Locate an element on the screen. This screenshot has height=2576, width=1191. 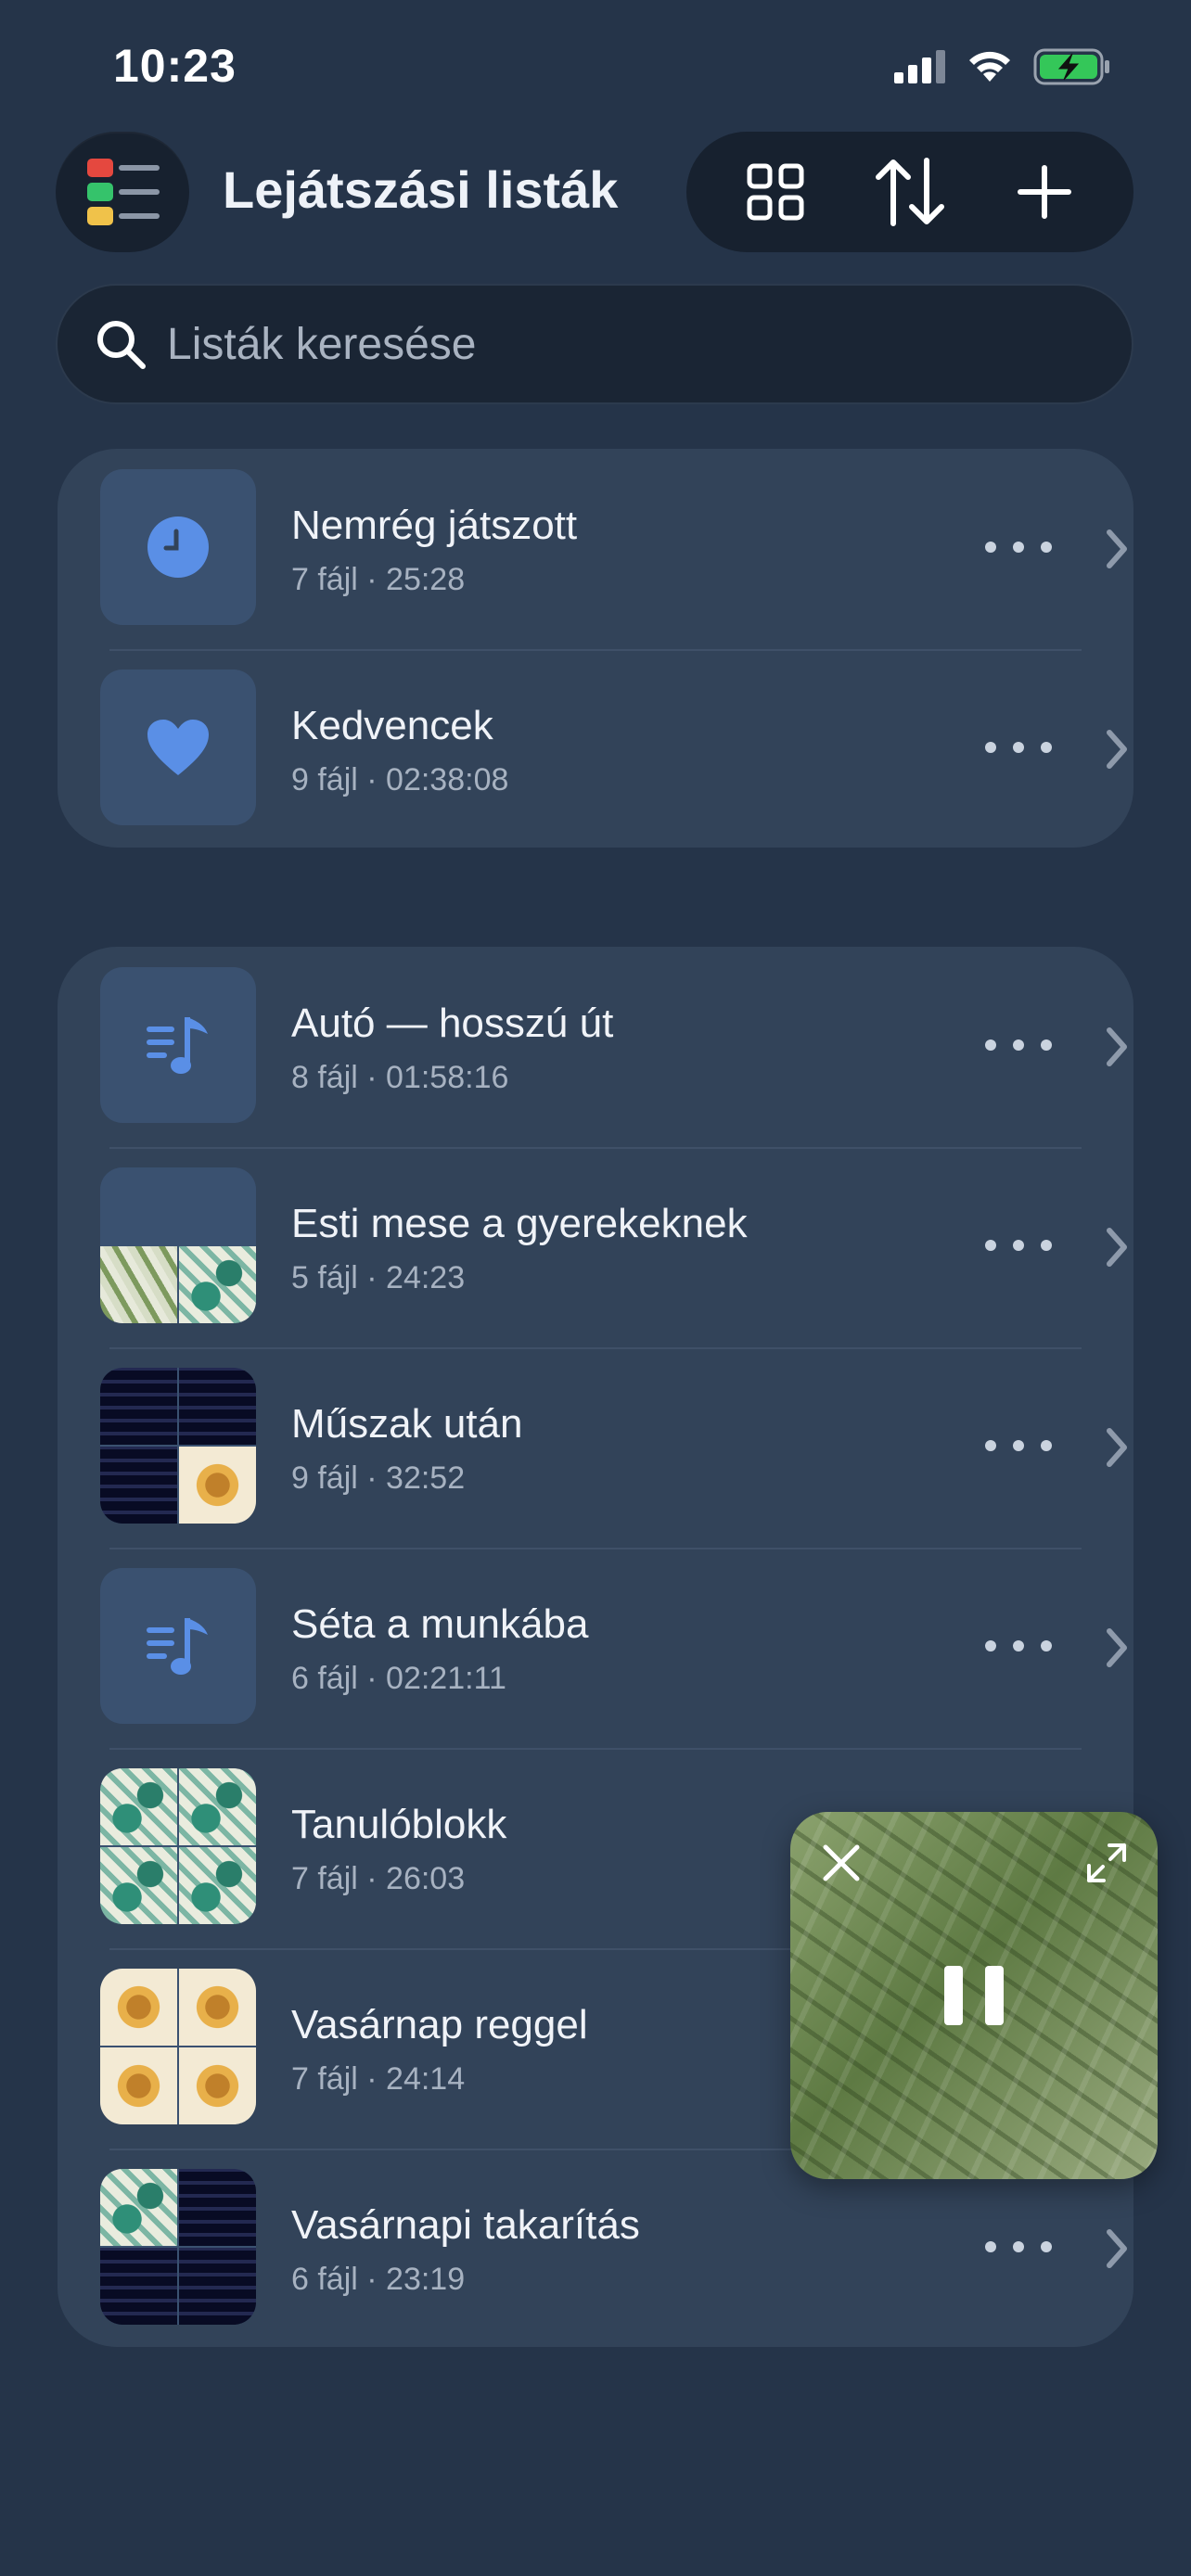
list-title: Kedvencek is located at coordinates (392, 726).